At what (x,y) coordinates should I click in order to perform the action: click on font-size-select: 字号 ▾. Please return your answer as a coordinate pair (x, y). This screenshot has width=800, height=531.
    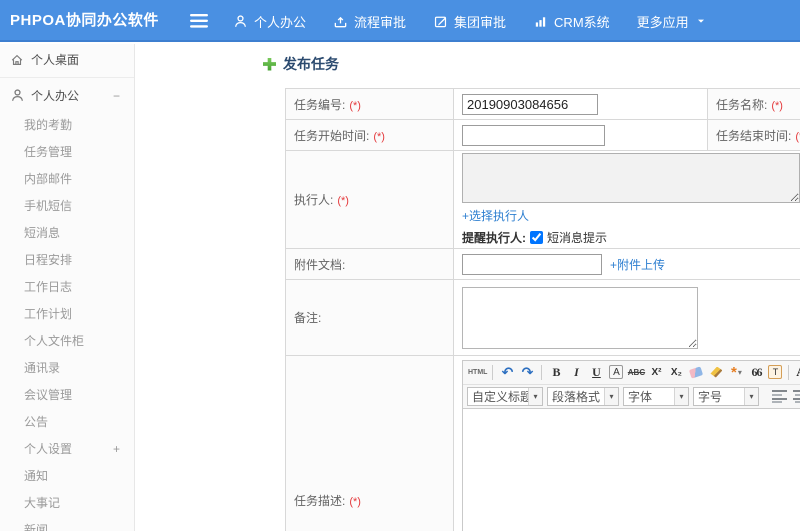
    Looking at the image, I should click on (726, 396).